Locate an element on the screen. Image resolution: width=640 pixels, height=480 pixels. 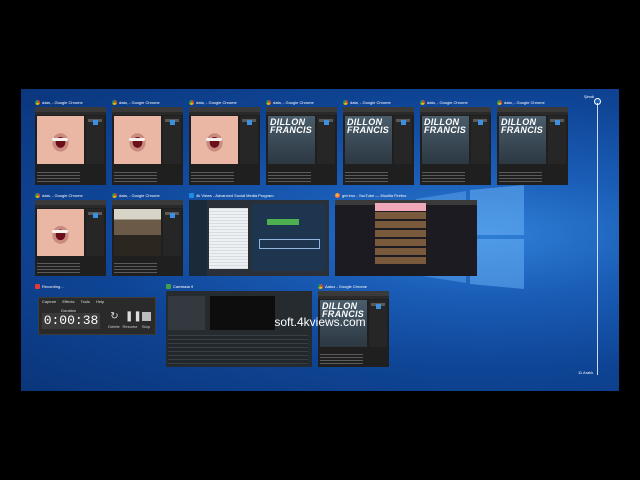
task-window-chrome-6: data, - Google Chrome DILLON FRANCIS is located at coordinates (455, 141).